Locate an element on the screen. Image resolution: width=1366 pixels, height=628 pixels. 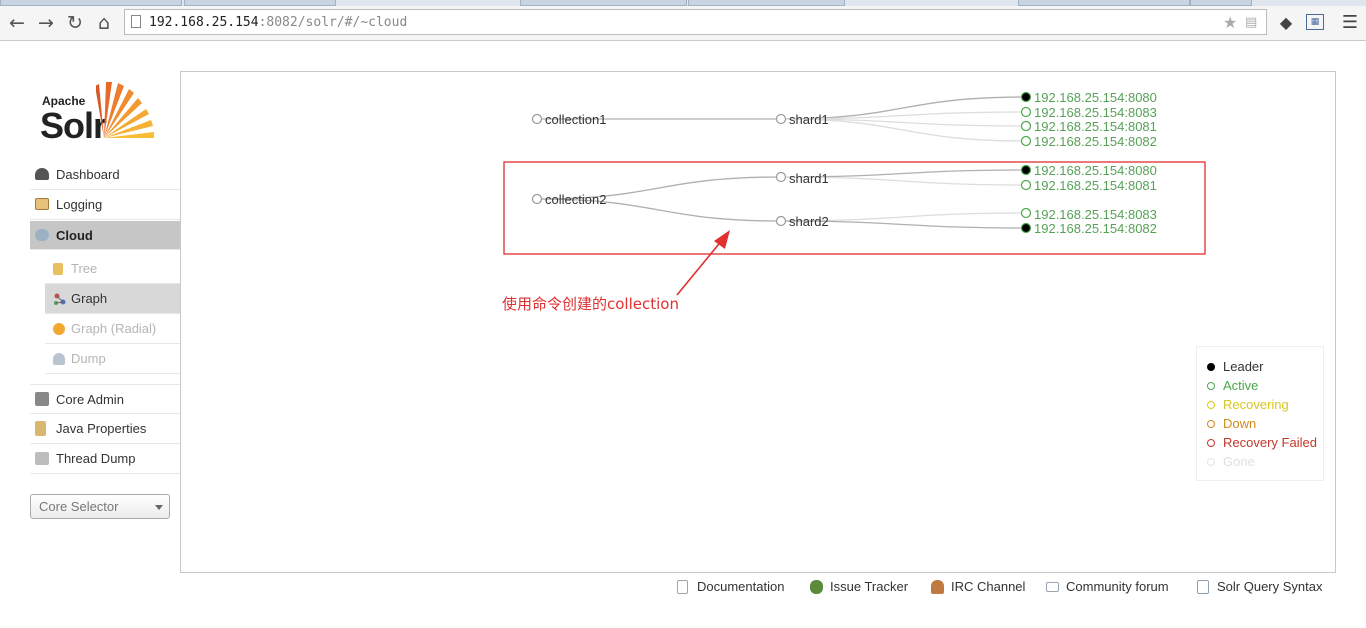
logging-icon is located at coordinates (42, 204).